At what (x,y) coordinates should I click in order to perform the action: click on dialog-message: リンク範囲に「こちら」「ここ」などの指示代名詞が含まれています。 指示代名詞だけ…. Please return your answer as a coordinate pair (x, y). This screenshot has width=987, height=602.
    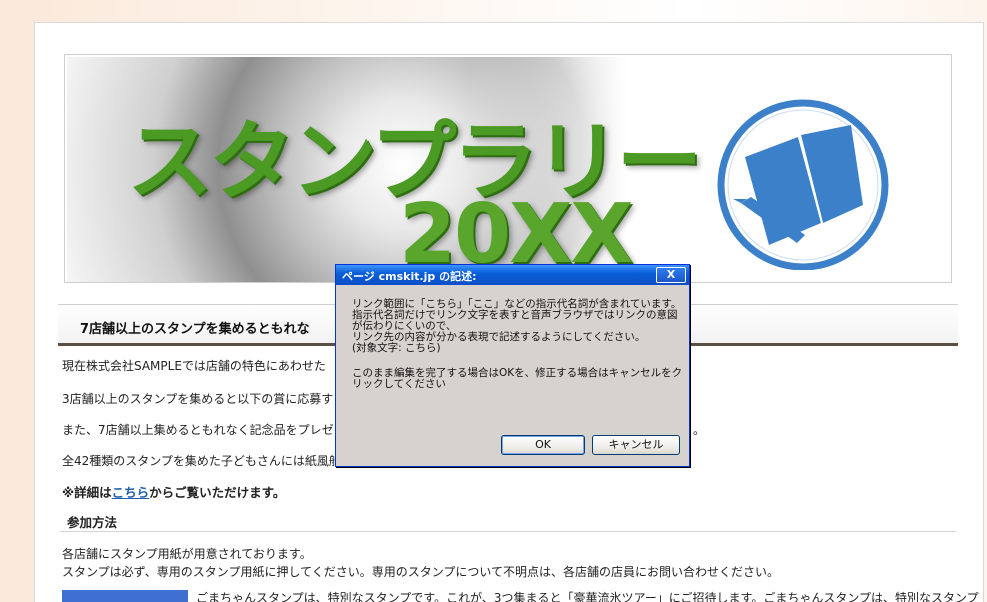
    Looking at the image, I should click on (517, 344).